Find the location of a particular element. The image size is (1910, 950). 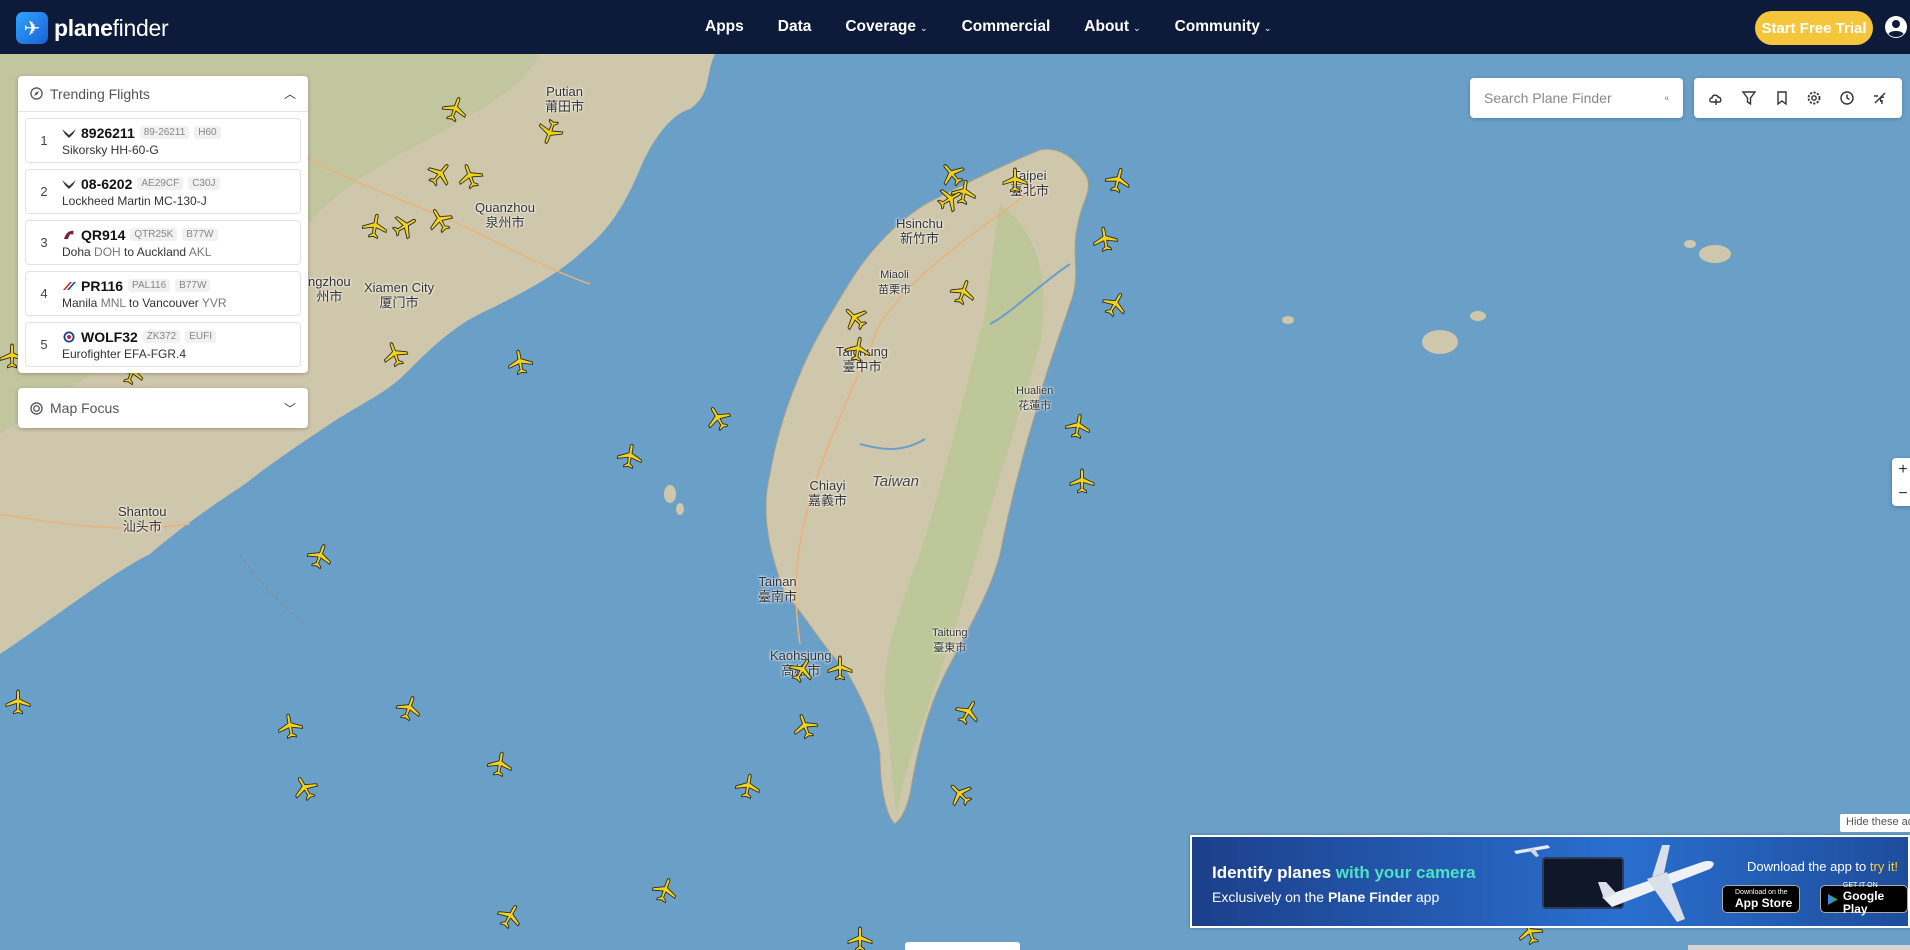

qatar-logo-icon is located at coordinates (69, 234).